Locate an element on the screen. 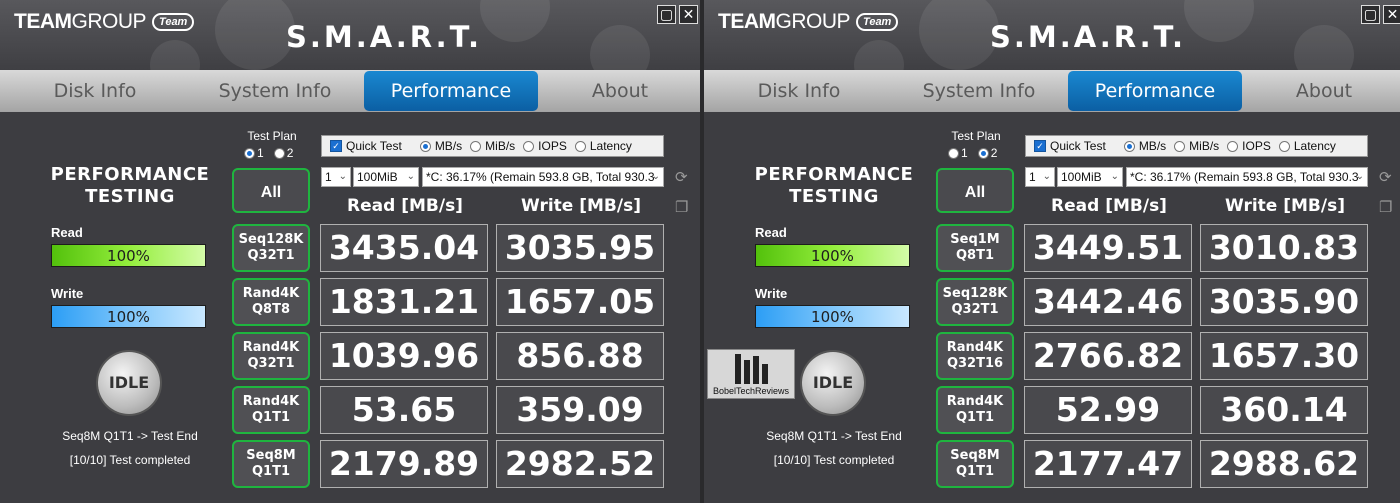 The height and width of the screenshot is (503, 1400). watermark-text: BobelTechReviews is located at coordinates (751, 391).